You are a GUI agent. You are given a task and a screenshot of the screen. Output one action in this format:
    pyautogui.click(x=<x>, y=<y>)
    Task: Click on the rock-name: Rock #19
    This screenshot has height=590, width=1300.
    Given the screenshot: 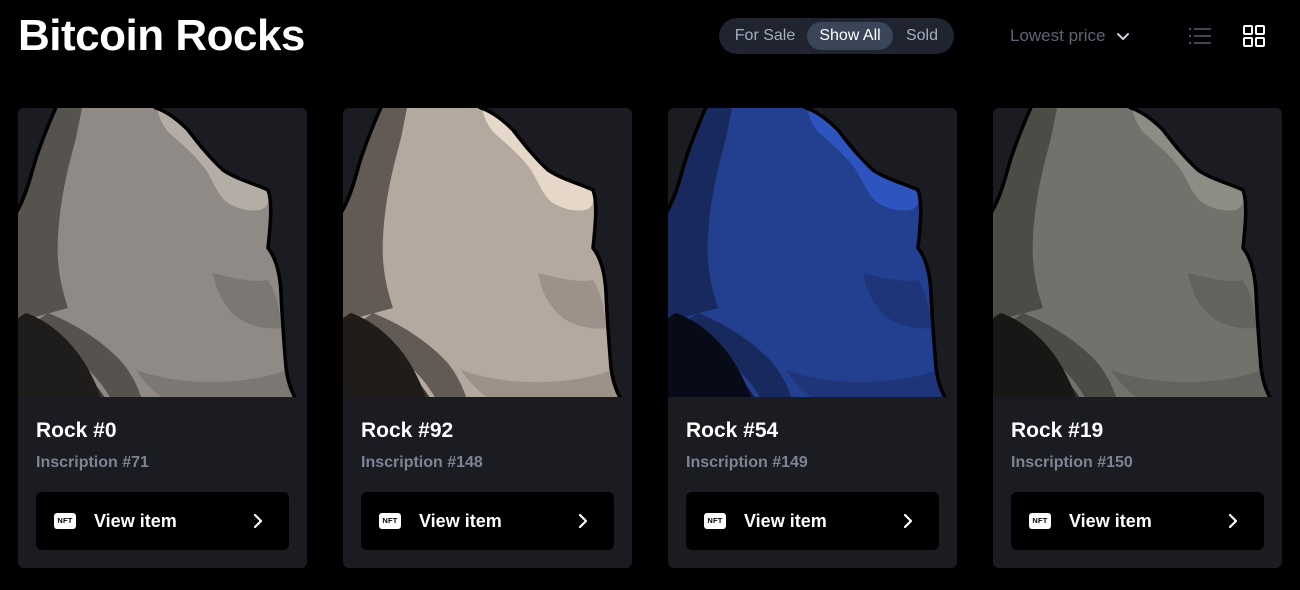 What is the action you would take?
    pyautogui.click(x=1057, y=430)
    